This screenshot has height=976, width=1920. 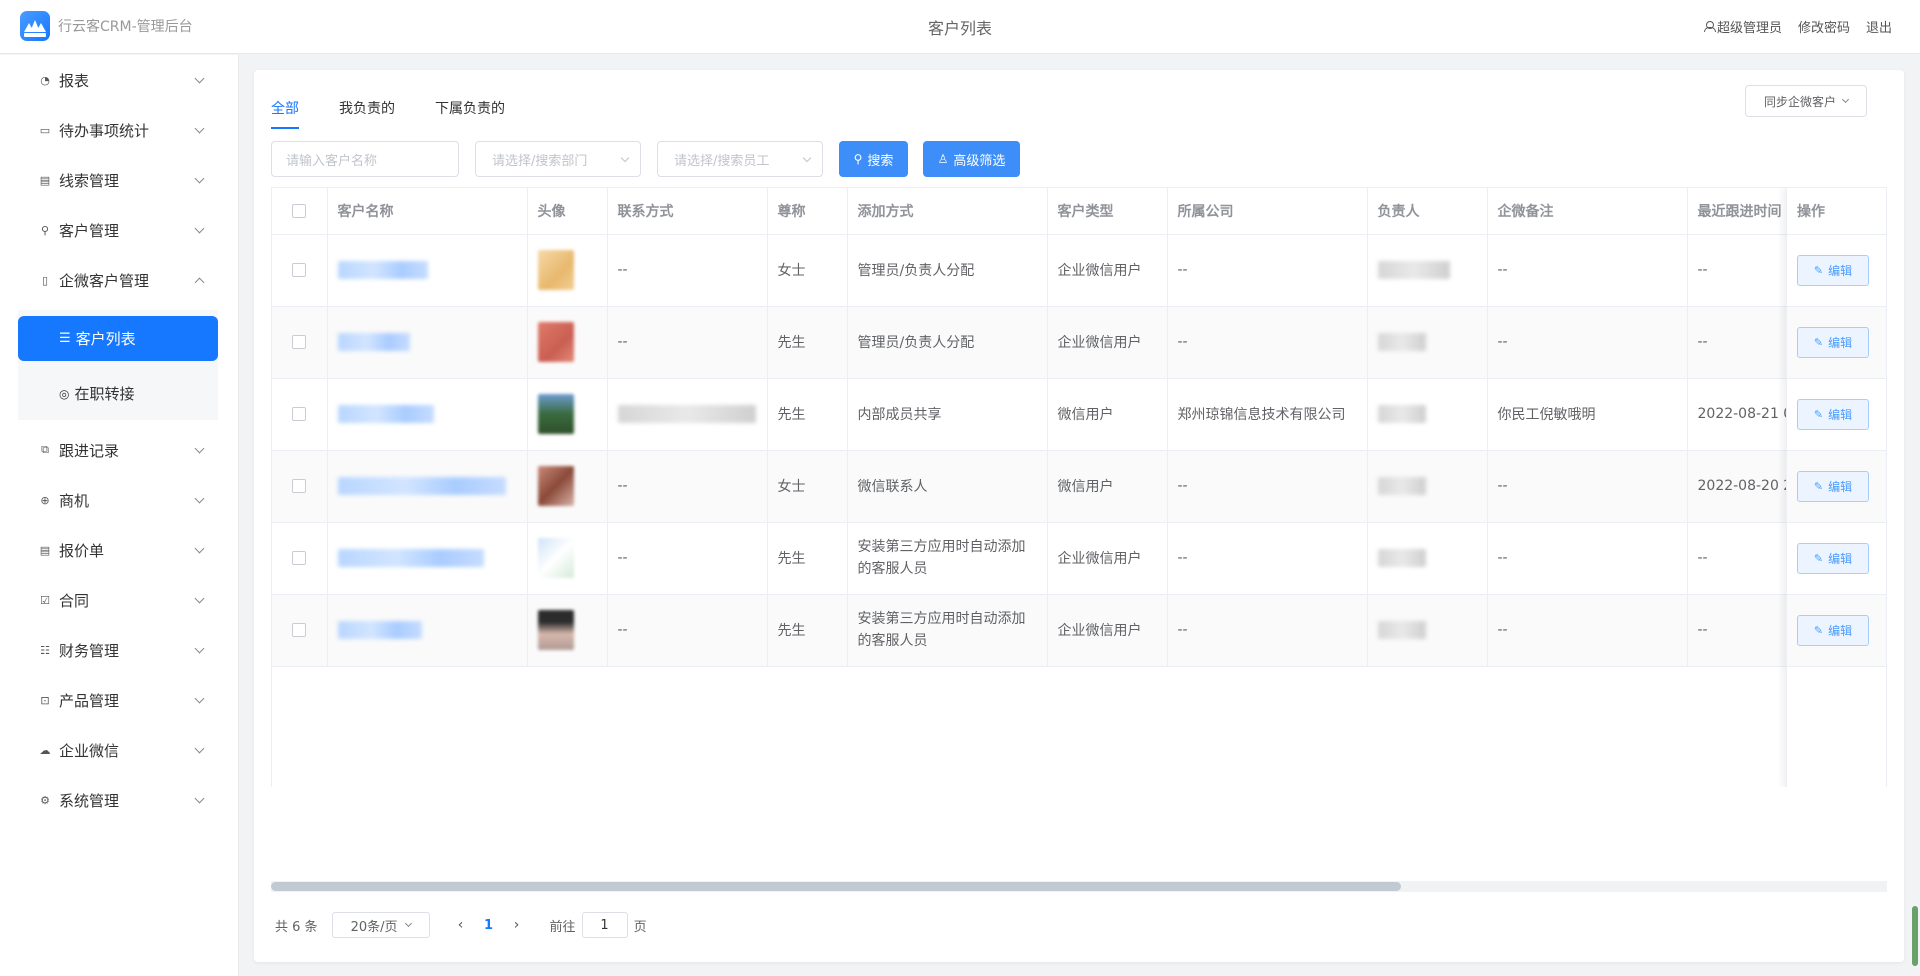 What do you see at coordinates (558, 159) in the screenshot?
I see `department-select: 请选择/搜索部门` at bounding box center [558, 159].